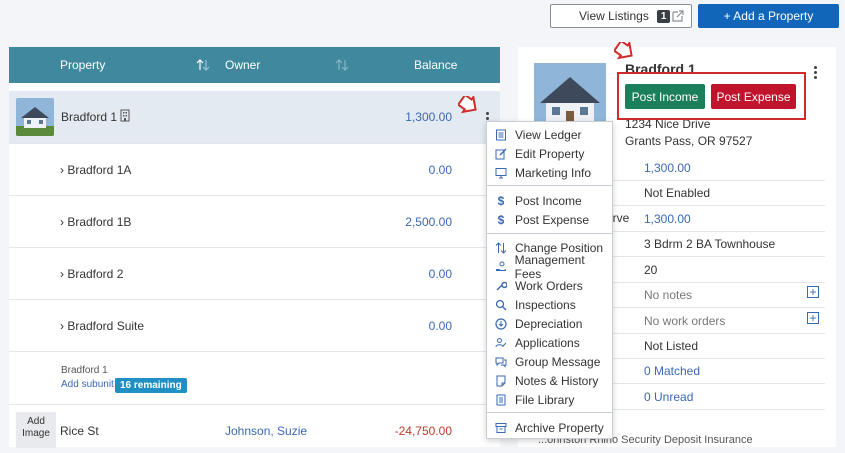 The width and height of the screenshot is (845, 453). What do you see at coordinates (689, 141) in the screenshot?
I see `address-line2: Grants Pass, OR 97527` at bounding box center [689, 141].